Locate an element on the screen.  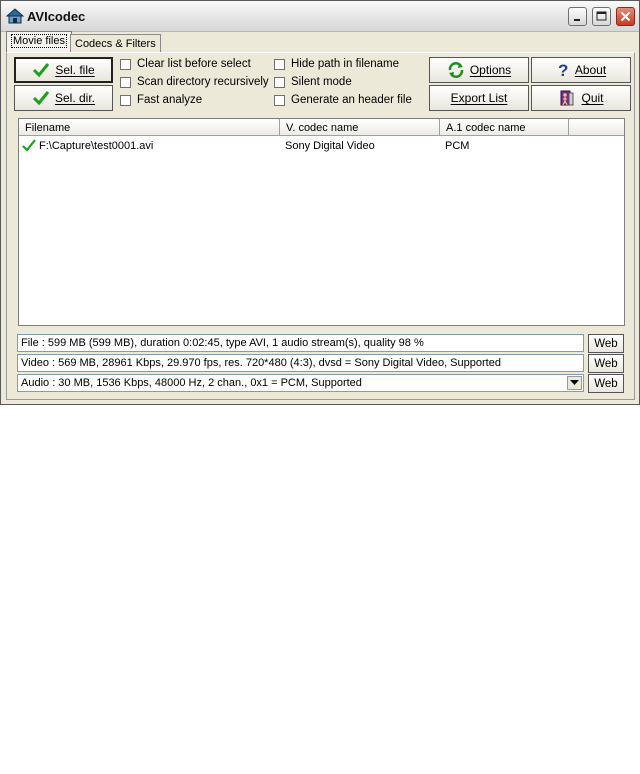
checkbox-fast-analyze: Fast analyze is located at coordinates (161, 100).